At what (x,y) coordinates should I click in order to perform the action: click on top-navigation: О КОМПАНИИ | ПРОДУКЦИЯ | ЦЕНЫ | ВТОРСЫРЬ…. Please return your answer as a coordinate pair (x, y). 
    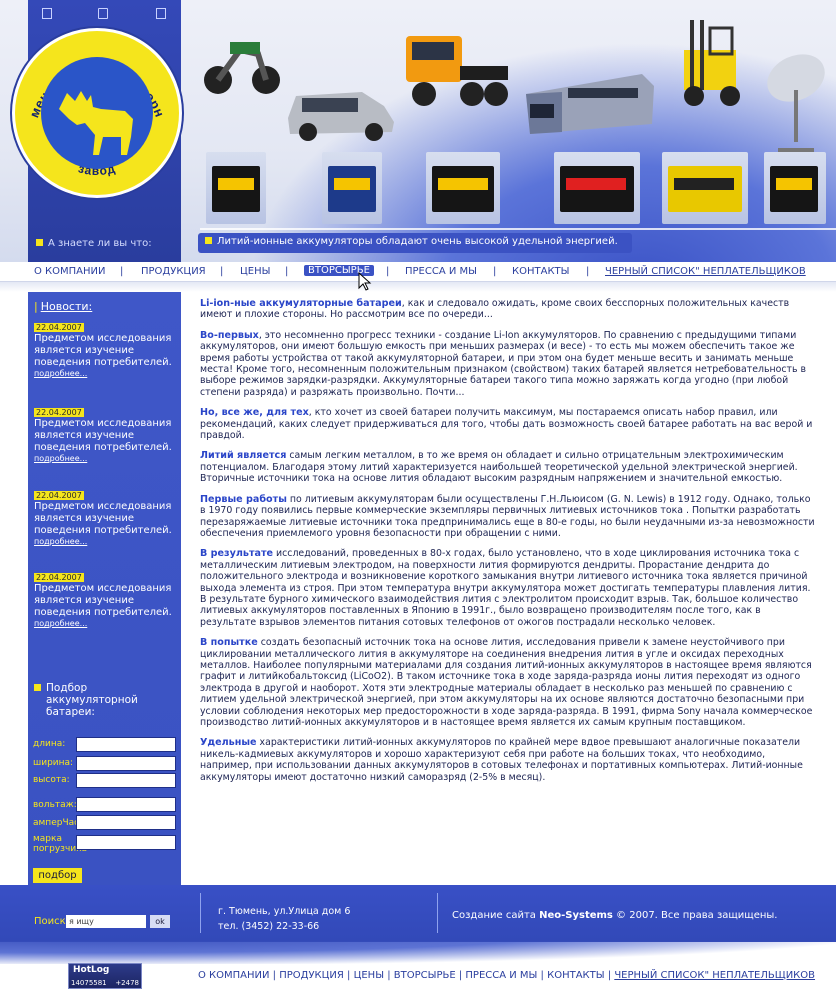
    Looking at the image, I should click on (418, 272).